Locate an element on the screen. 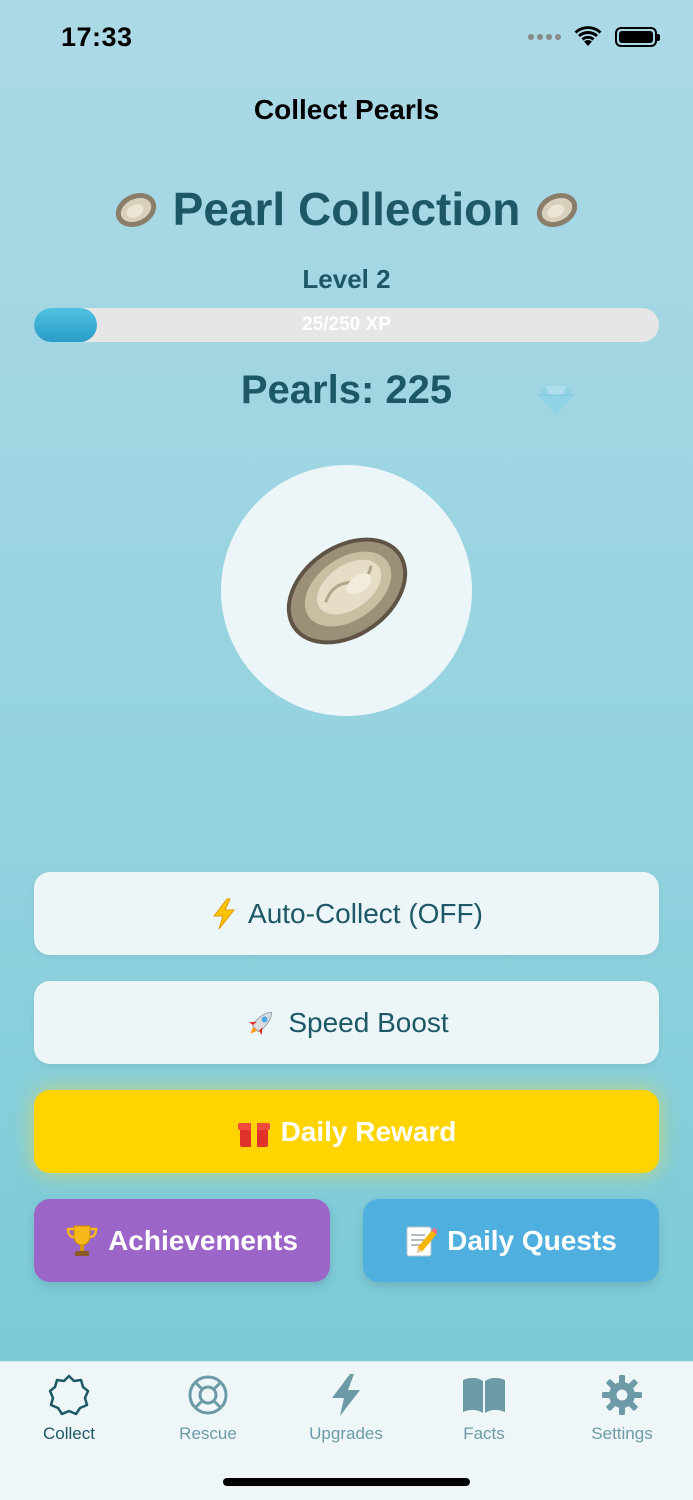  status-bar: 17:33 is located at coordinates (346, 40).